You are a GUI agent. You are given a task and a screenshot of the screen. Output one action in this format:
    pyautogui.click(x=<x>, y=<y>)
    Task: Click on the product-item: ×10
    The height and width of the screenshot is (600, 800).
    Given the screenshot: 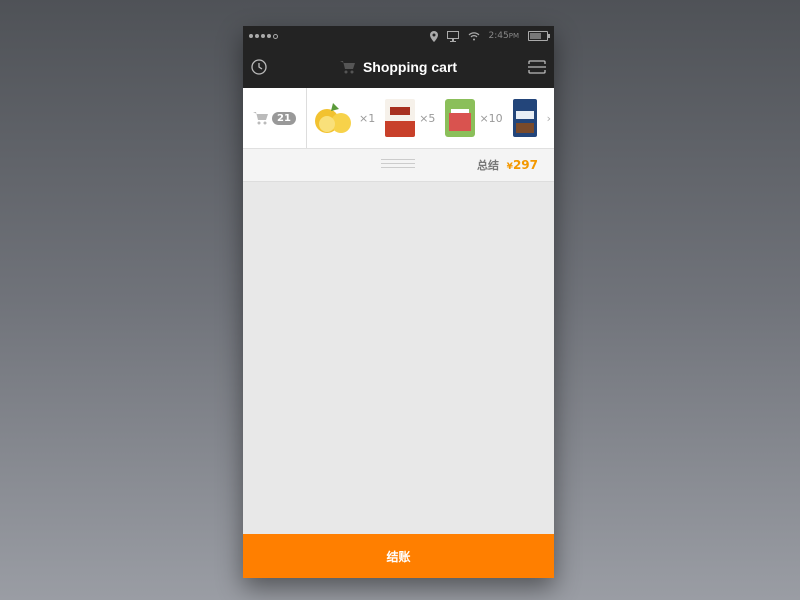 What is the action you would take?
    pyautogui.click(x=474, y=118)
    